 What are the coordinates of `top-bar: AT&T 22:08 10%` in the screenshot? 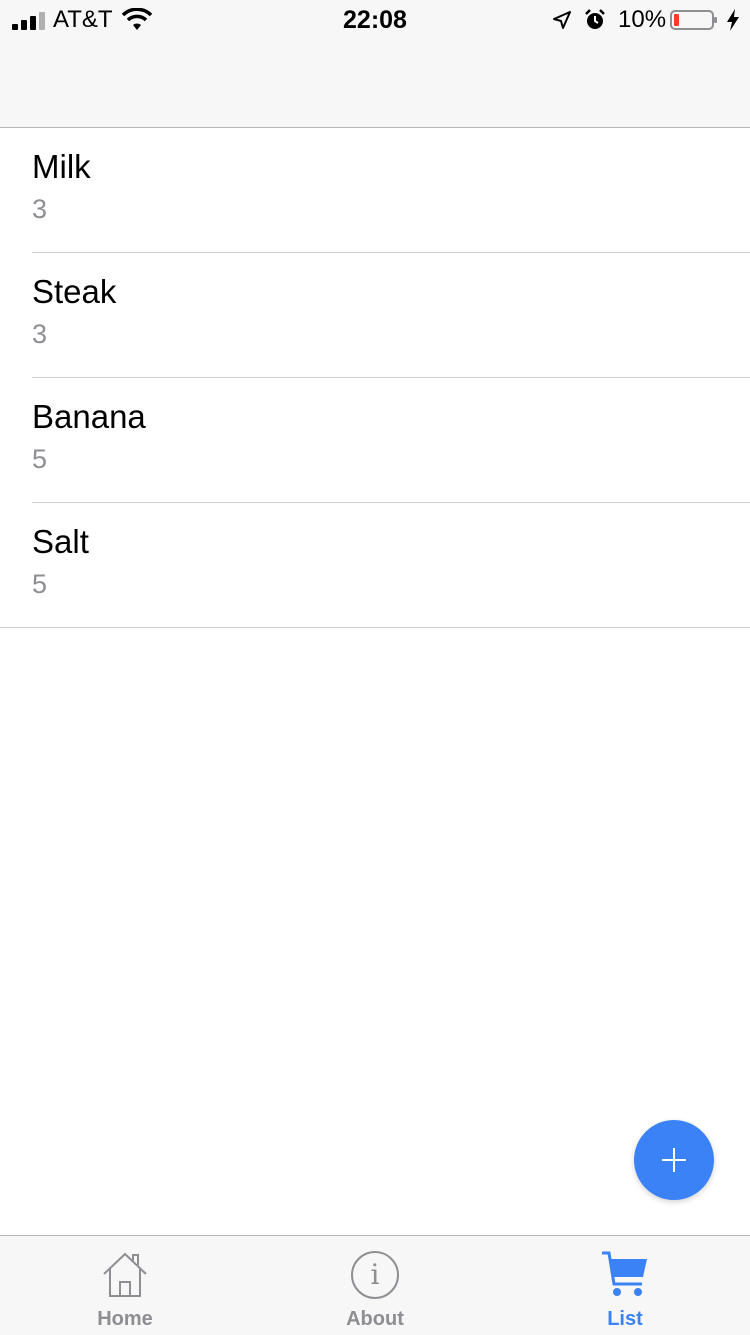 It's located at (375, 64).